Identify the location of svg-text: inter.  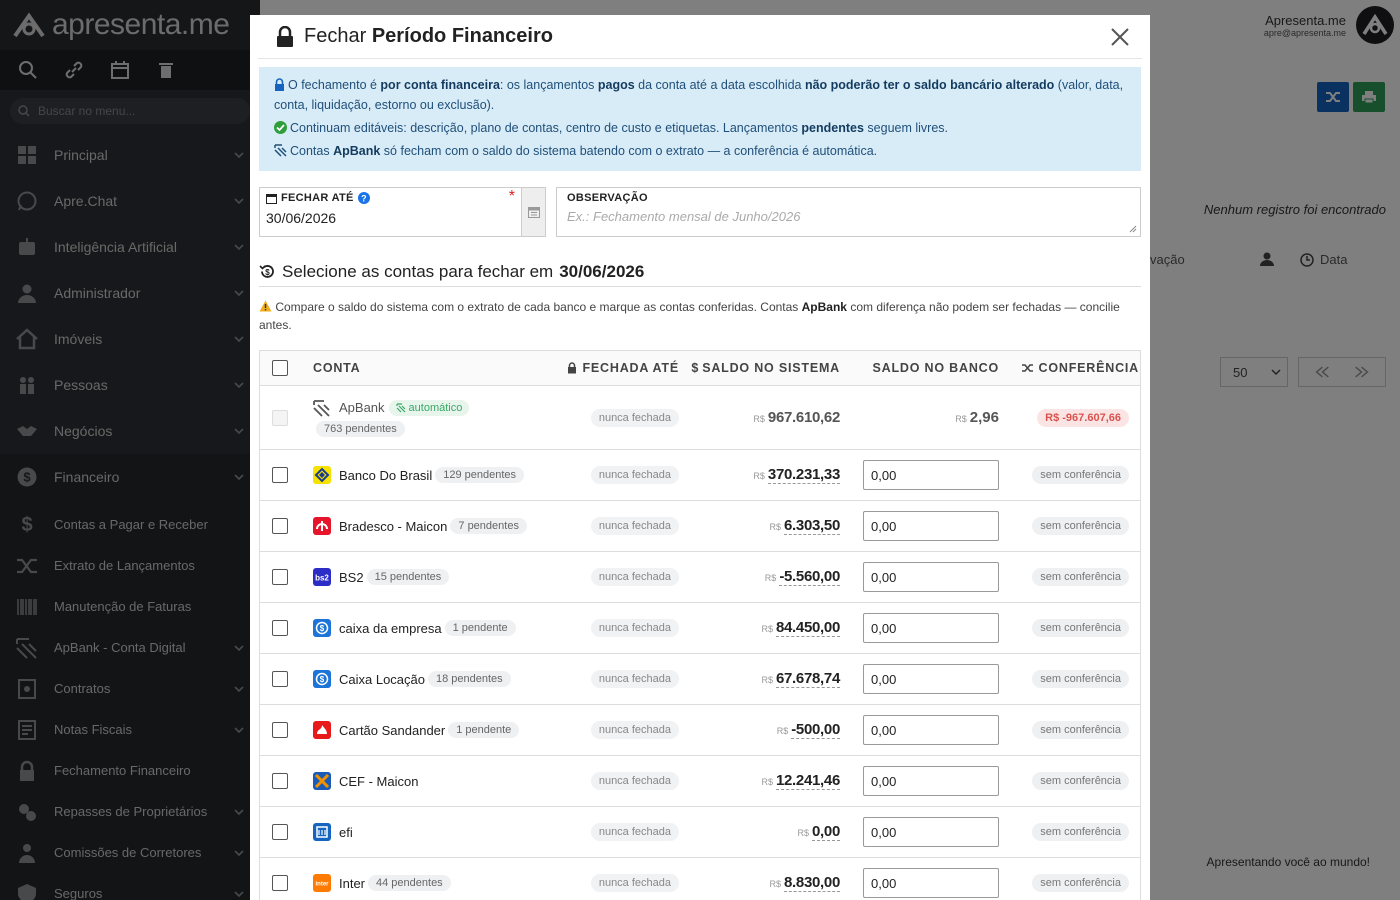
(322, 885).